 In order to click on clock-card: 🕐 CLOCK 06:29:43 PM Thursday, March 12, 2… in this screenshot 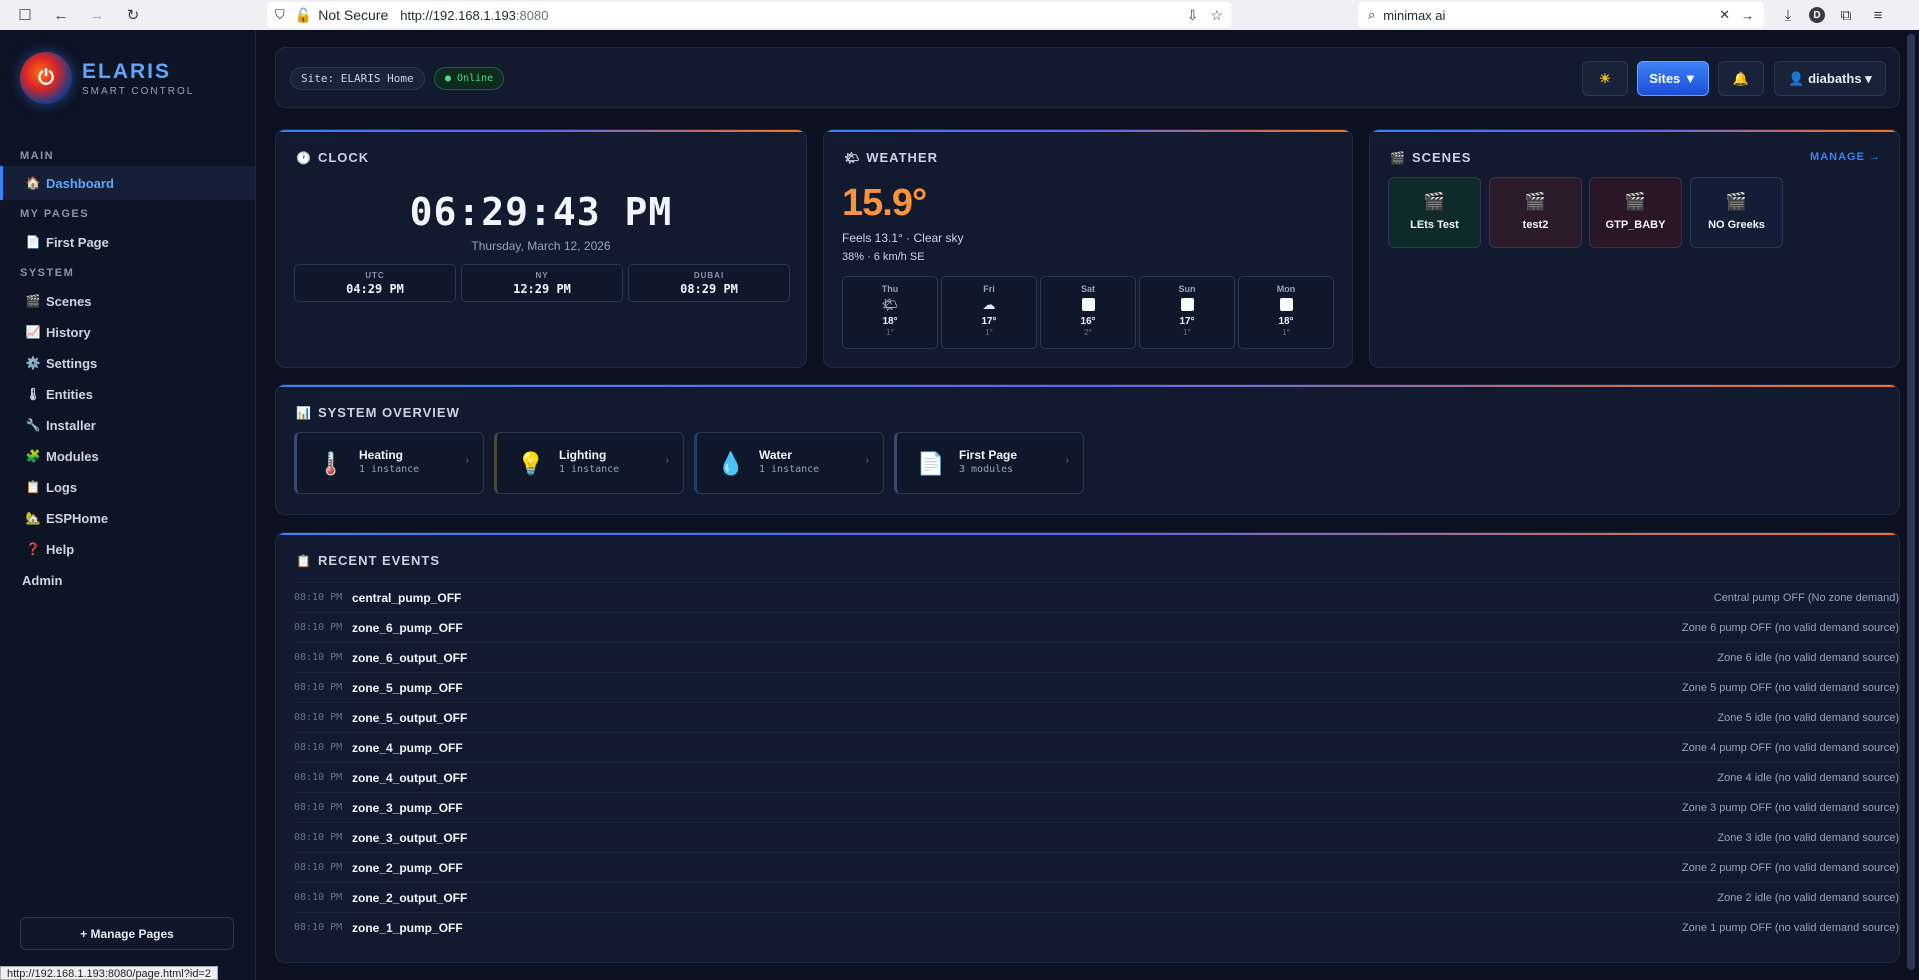, I will do `click(541, 248)`.